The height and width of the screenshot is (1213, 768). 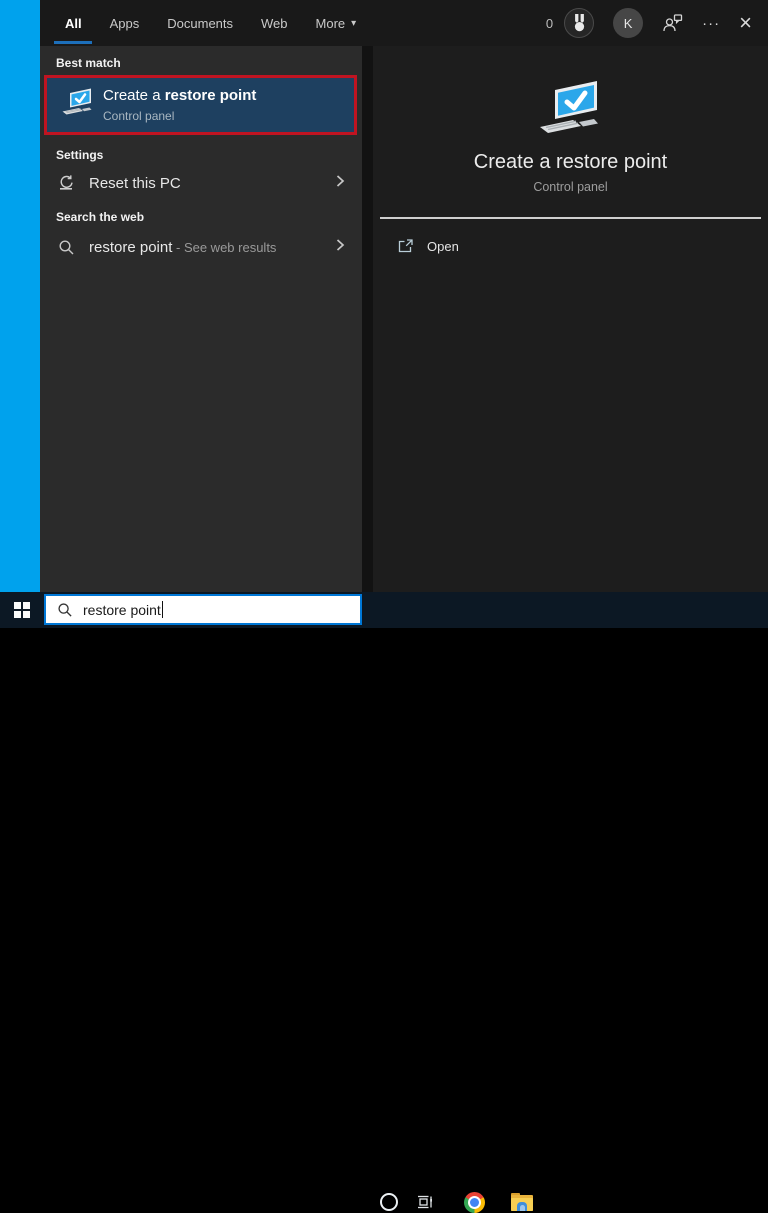 What do you see at coordinates (672, 23) in the screenshot?
I see `feedback-icon` at bounding box center [672, 23].